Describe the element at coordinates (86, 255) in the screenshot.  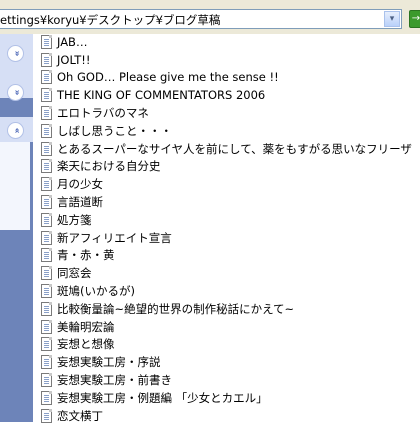
I see `file-name: 青・赤・黄` at that location.